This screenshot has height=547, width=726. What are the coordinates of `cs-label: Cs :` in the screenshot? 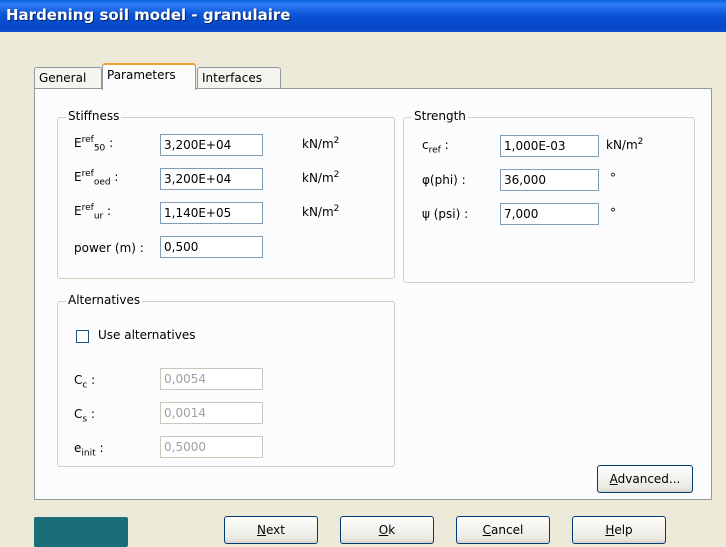 It's located at (84, 416).